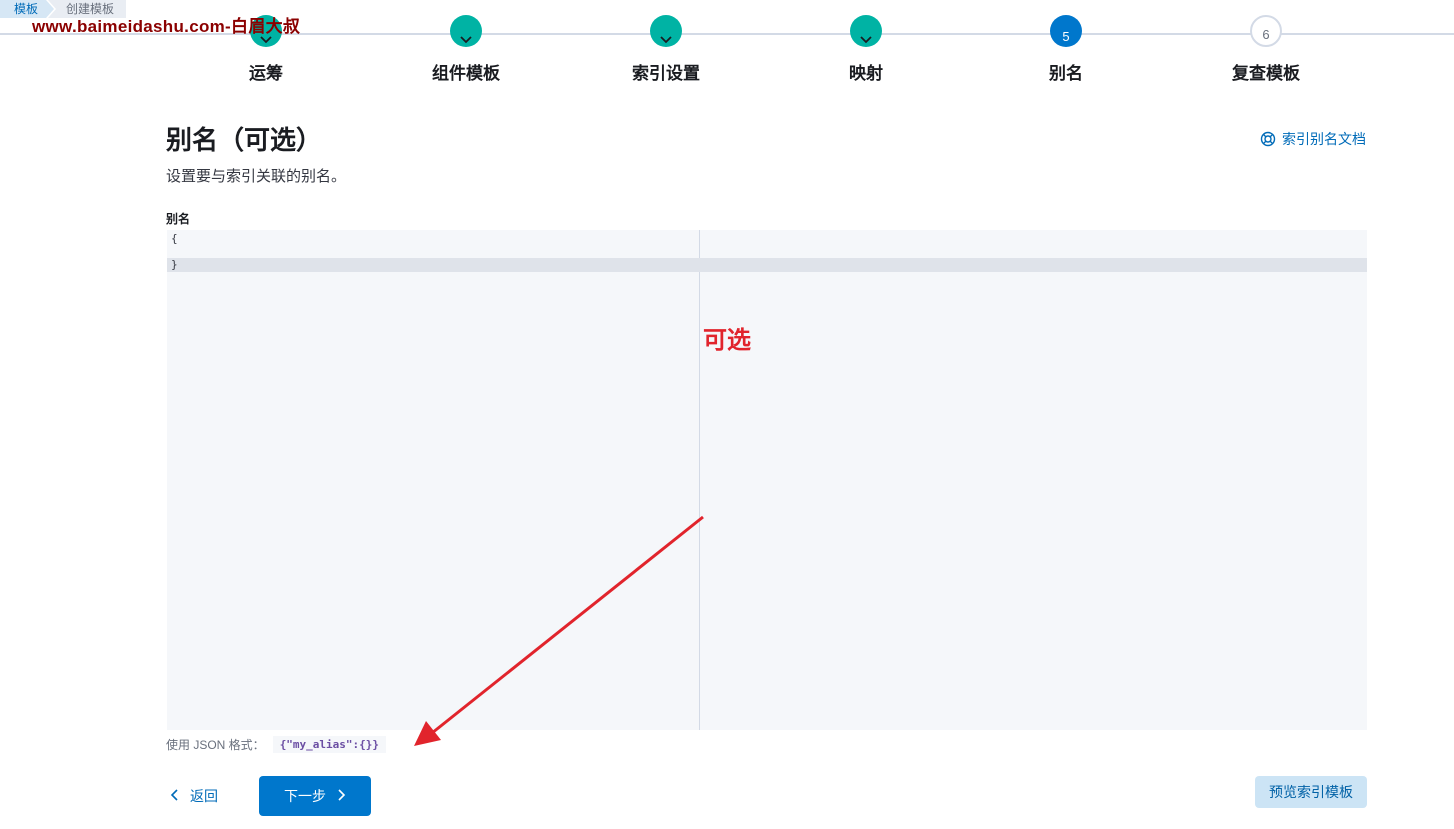  I want to click on next-label: 下一步, so click(305, 796).